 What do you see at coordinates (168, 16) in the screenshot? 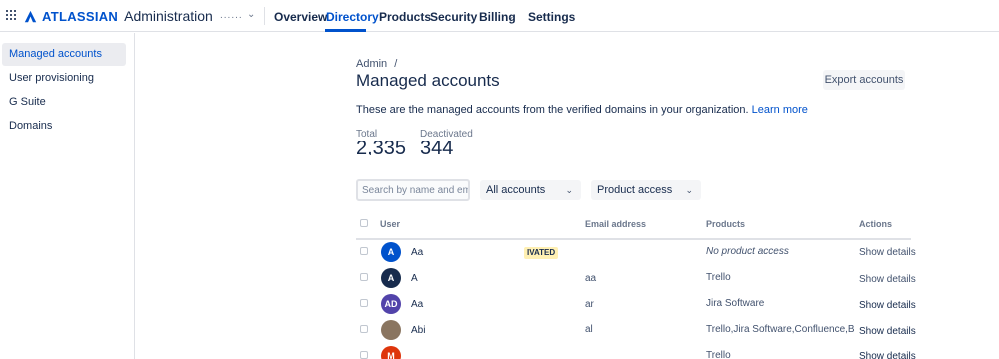
I see `product-name: Administration` at bounding box center [168, 16].